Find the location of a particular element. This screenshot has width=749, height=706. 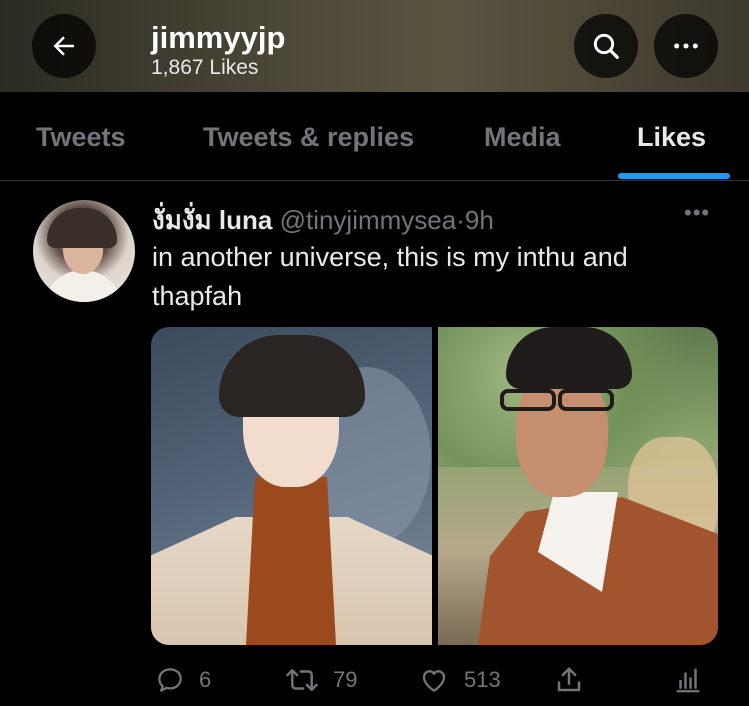

profile-header: jimmyyjp 1,867 Likes is located at coordinates (374, 46).